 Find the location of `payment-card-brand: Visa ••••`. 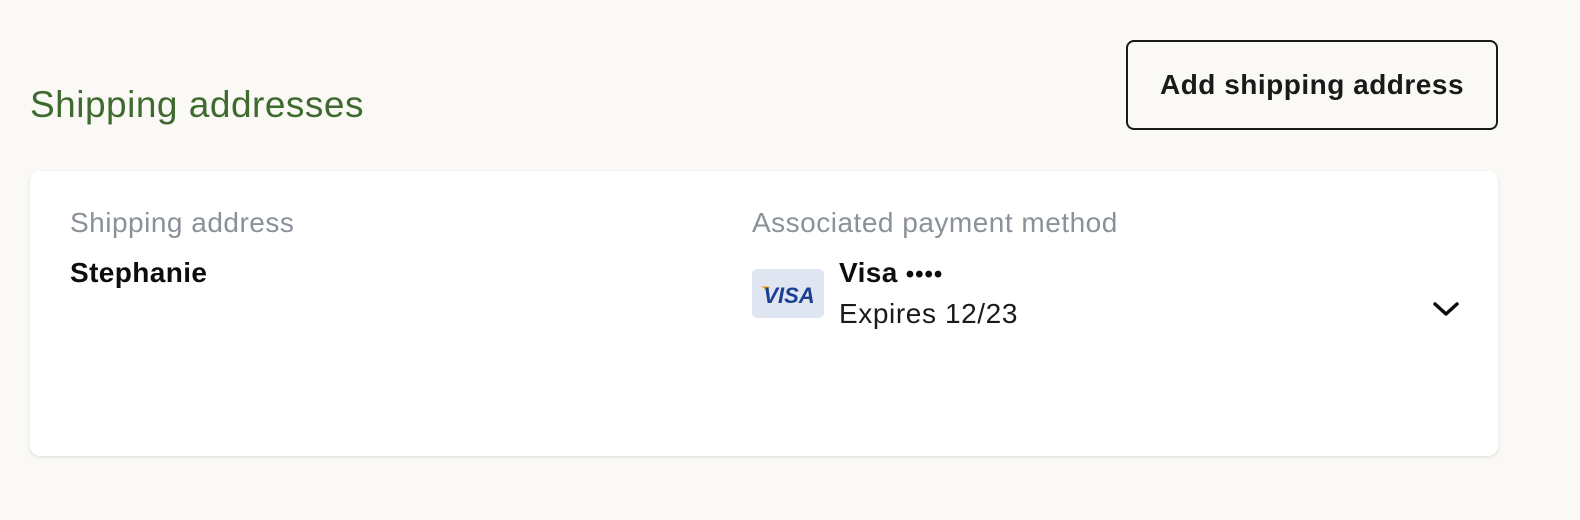

payment-card-brand: Visa •••• is located at coordinates (891, 274).